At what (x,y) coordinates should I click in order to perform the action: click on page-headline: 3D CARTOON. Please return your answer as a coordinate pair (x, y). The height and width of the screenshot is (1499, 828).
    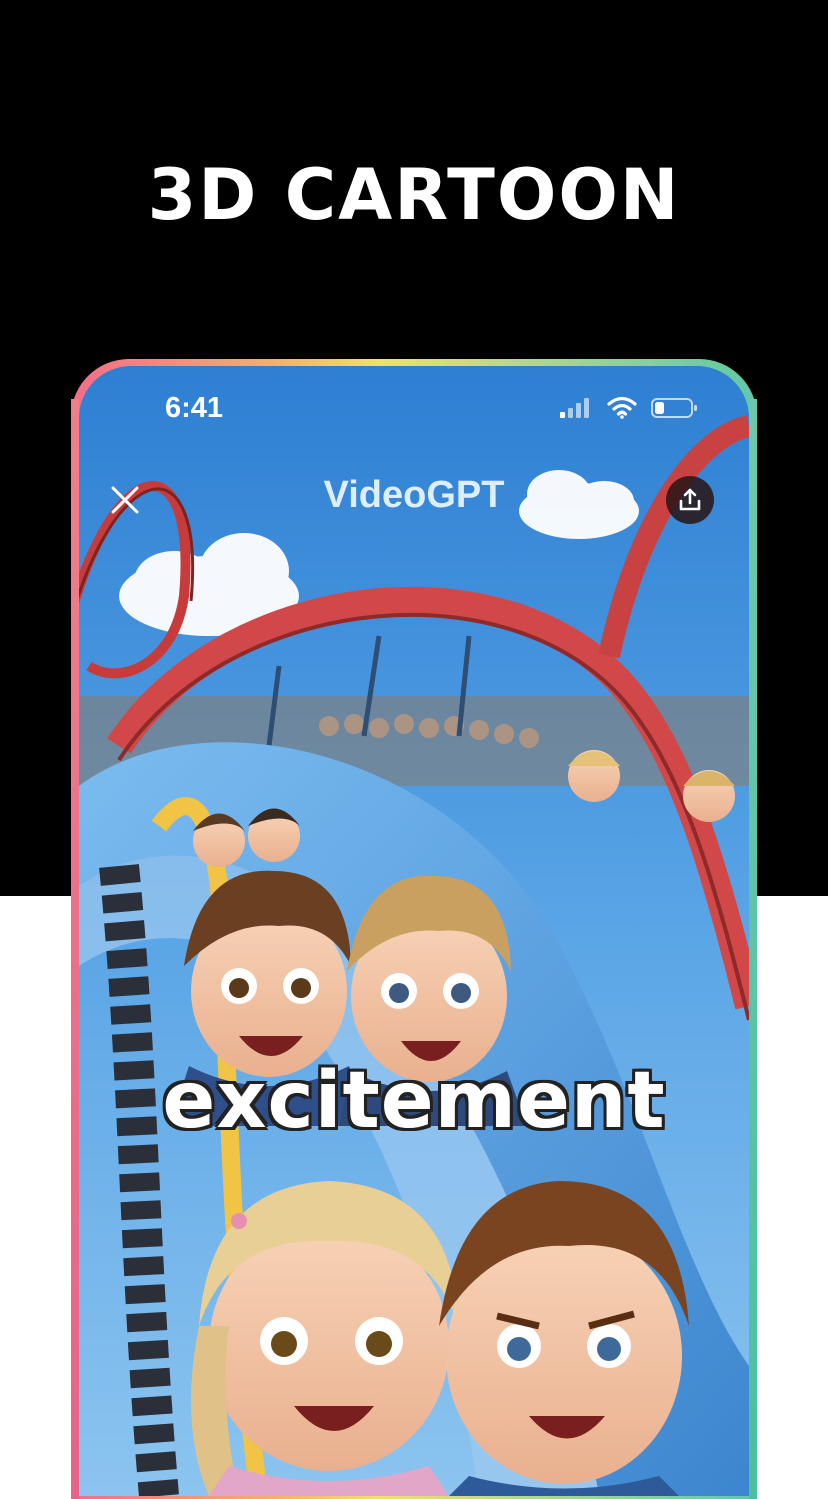
    Looking at the image, I should click on (414, 195).